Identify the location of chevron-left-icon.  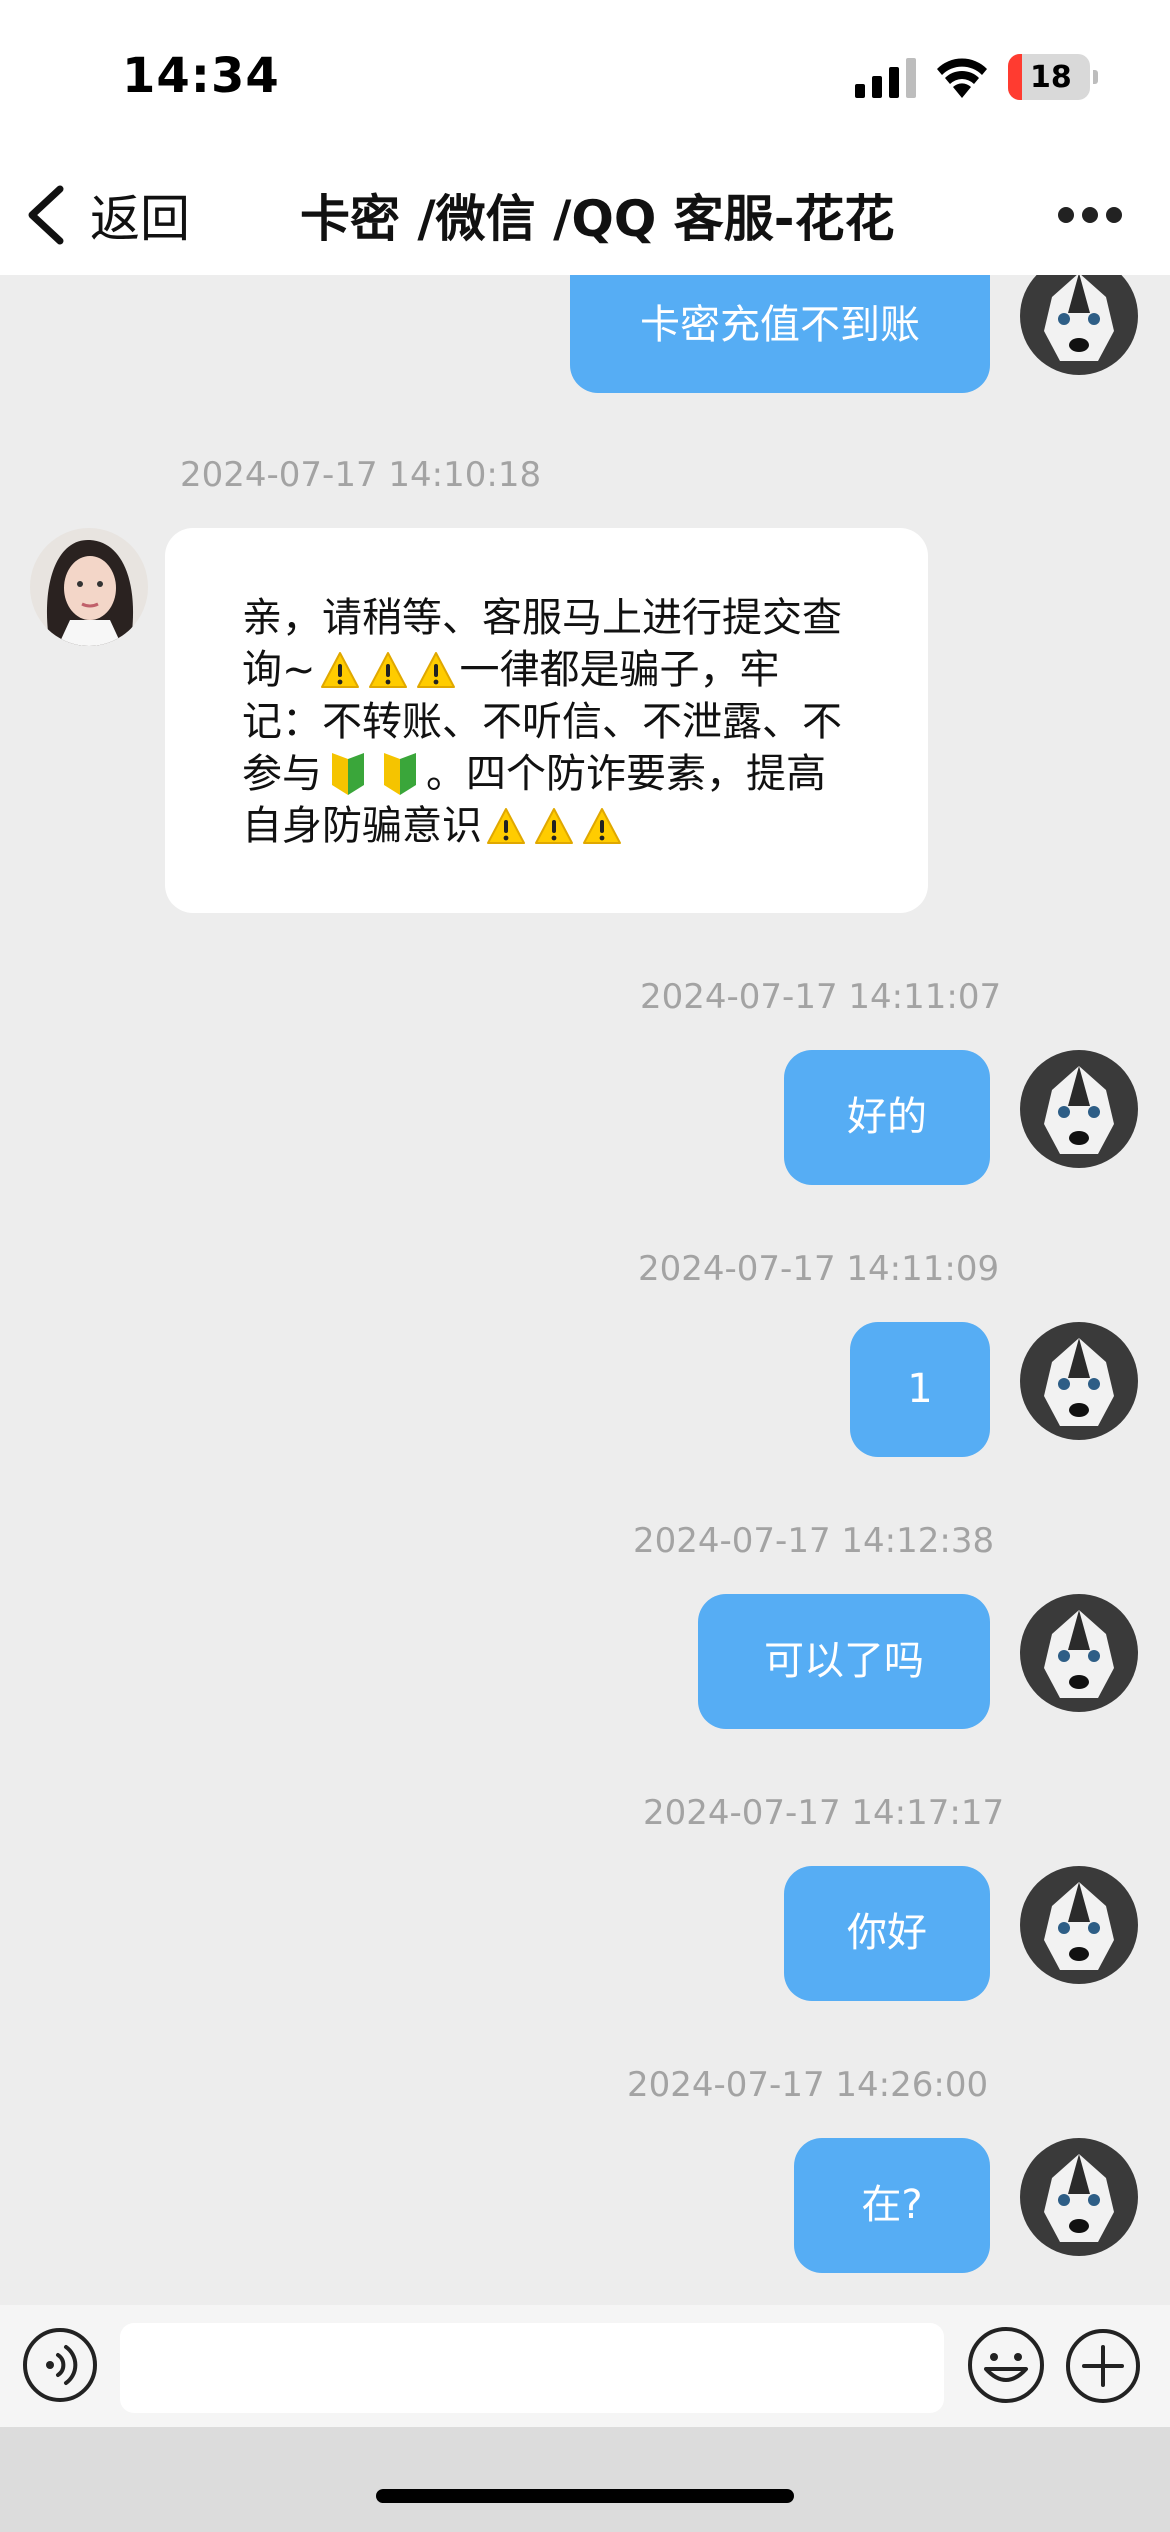
(46, 215).